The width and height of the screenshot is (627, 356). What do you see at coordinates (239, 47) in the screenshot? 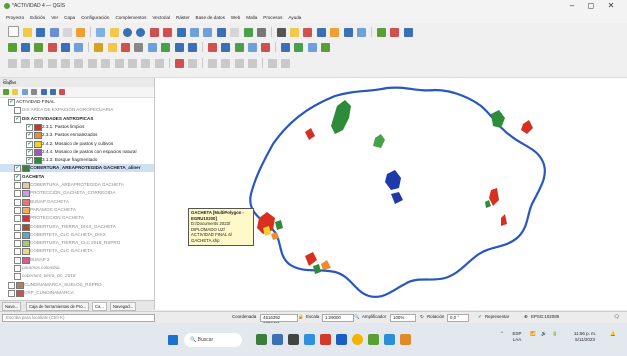
I see `label-icon` at bounding box center [239, 47].